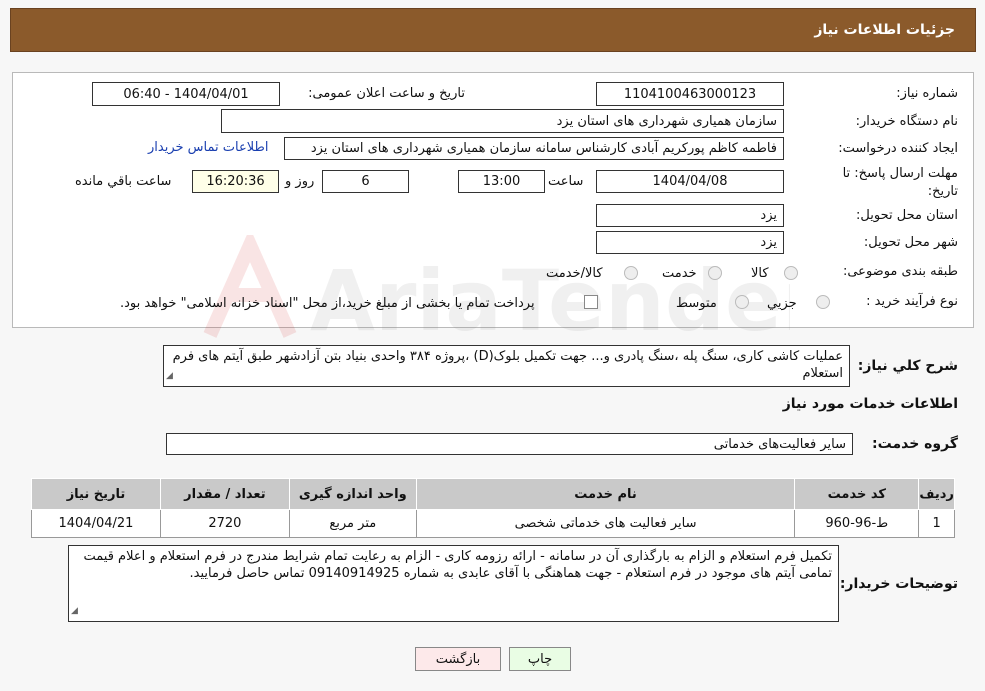 The width and height of the screenshot is (985, 691). I want to click on time-remaining-field: 16:20:36, so click(235, 181).